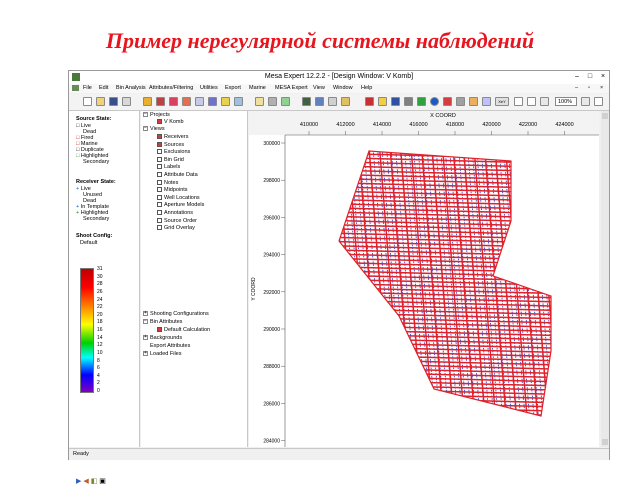 Image resolution: width=640 pixels, height=485 pixels. What do you see at coordinates (319, 101) in the screenshot?
I see `report-tool-icon` at bounding box center [319, 101].